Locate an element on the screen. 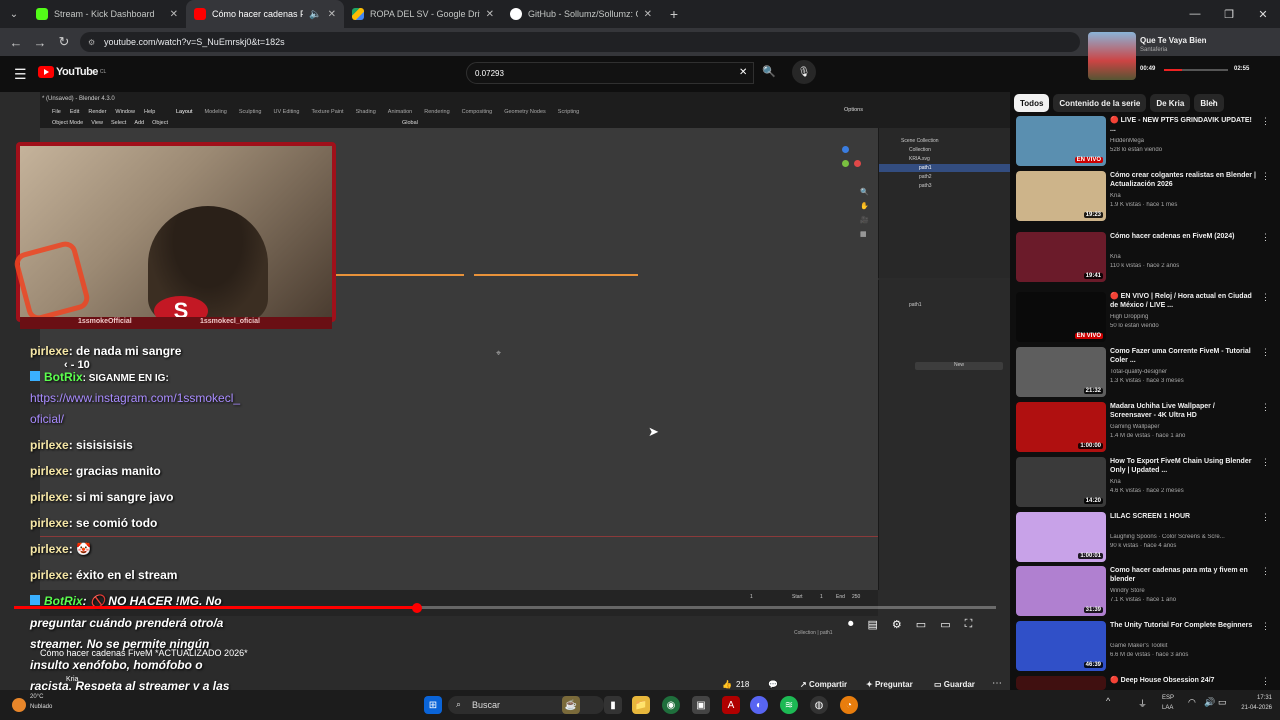  menu-icon: ☰ is located at coordinates (20, 74).